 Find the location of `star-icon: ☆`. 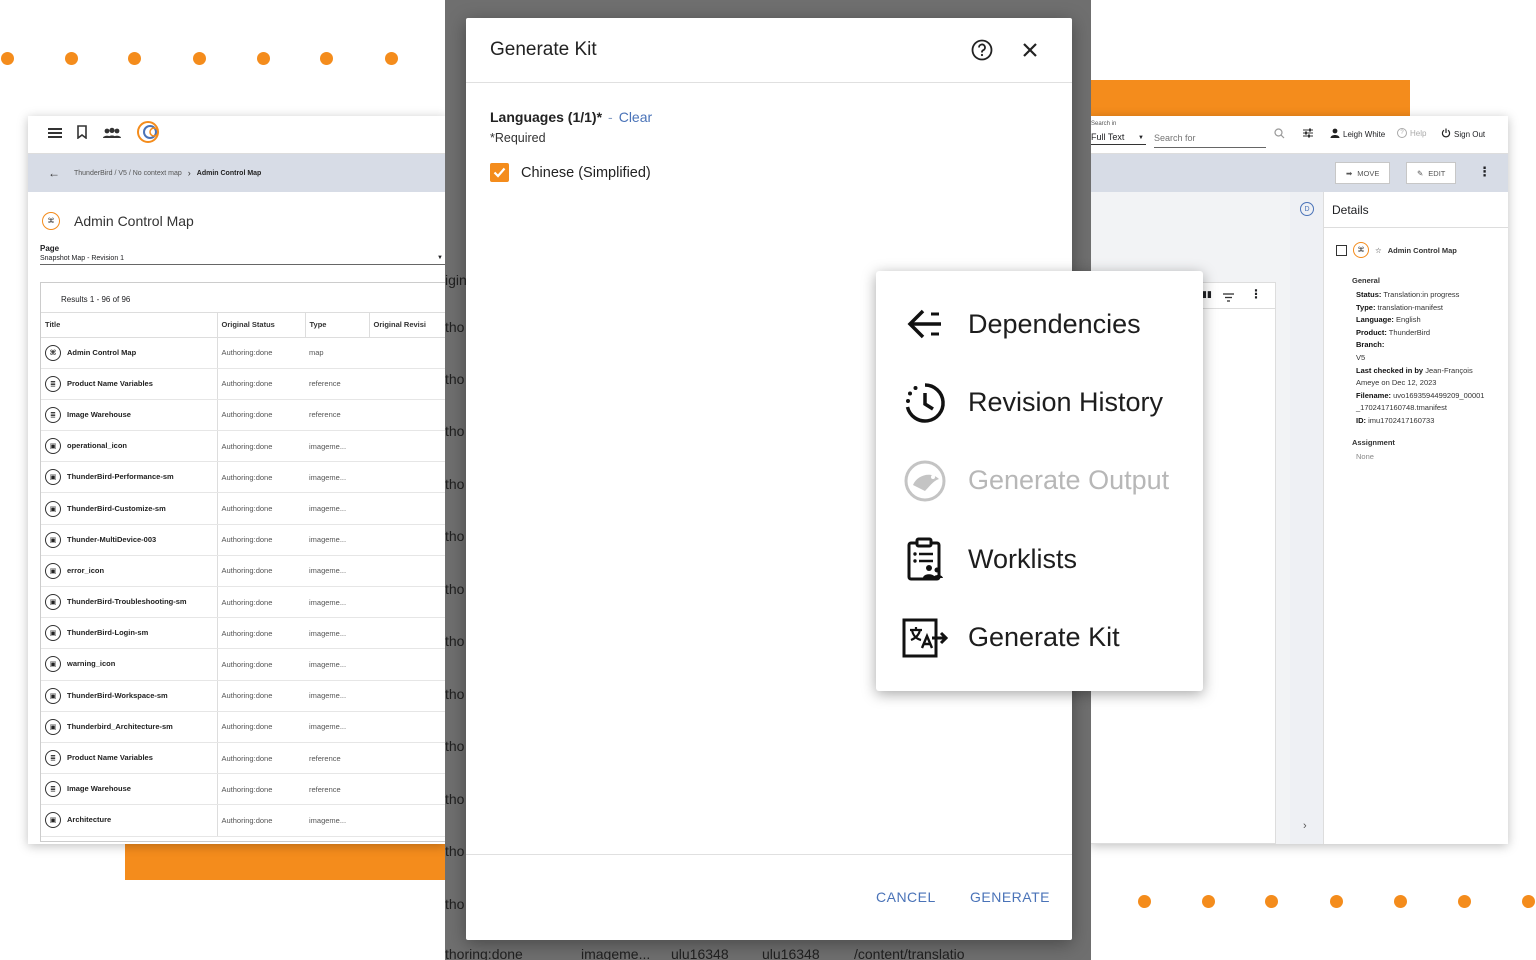

star-icon: ☆ is located at coordinates (1378, 250).